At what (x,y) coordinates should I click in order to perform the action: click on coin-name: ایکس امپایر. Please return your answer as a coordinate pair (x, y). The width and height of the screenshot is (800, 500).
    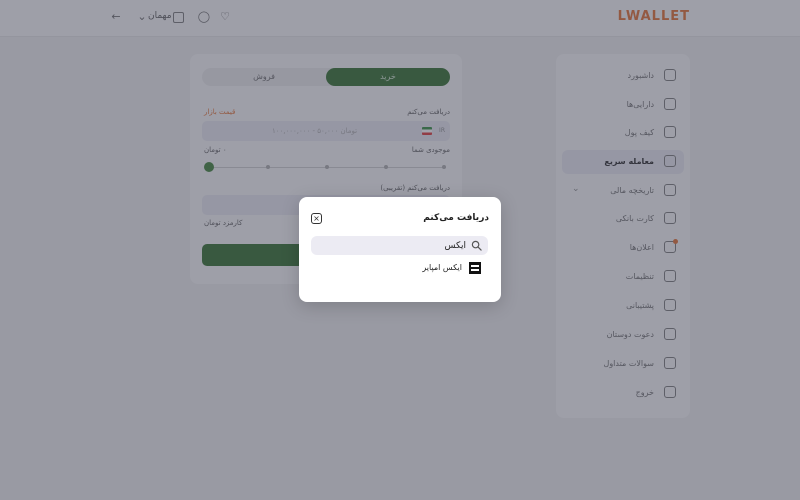
    Looking at the image, I should click on (442, 267).